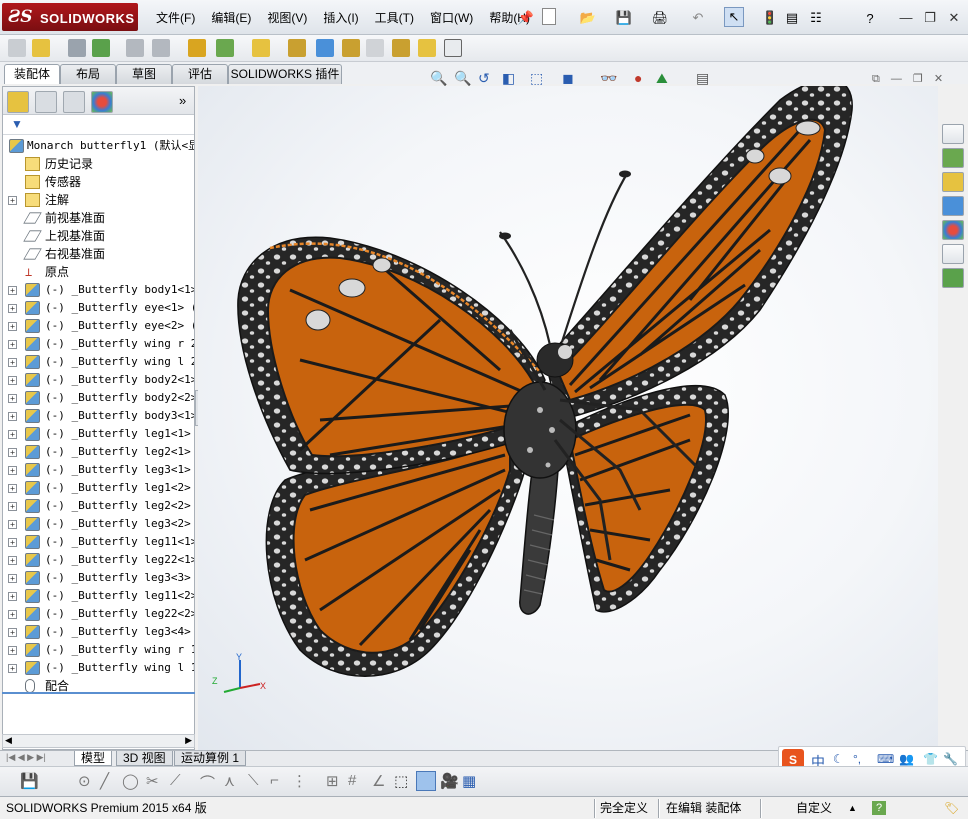  Describe the element at coordinates (17, 124) in the screenshot. I see `filter-icon: ▼` at that location.